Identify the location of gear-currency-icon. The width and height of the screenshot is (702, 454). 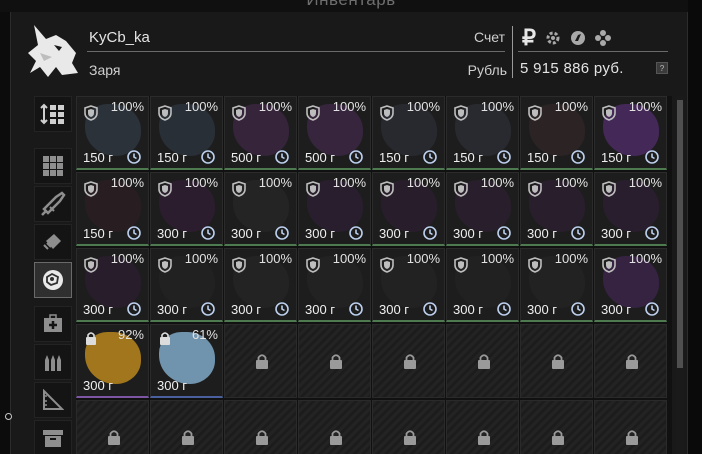
(553, 38).